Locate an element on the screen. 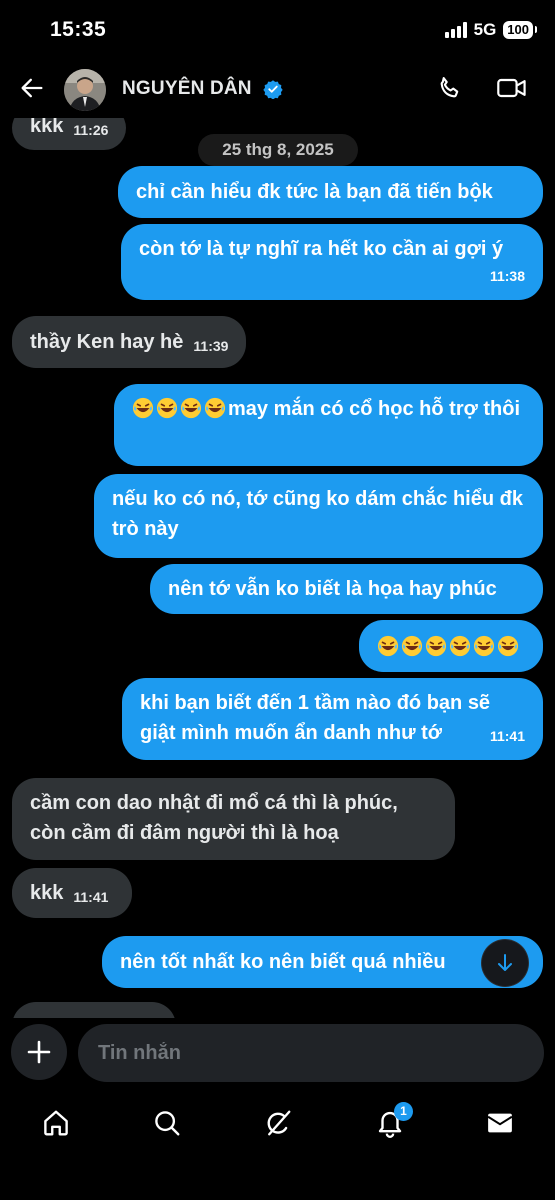 The image size is (555, 1200). home-icon is located at coordinates (56, 1123).